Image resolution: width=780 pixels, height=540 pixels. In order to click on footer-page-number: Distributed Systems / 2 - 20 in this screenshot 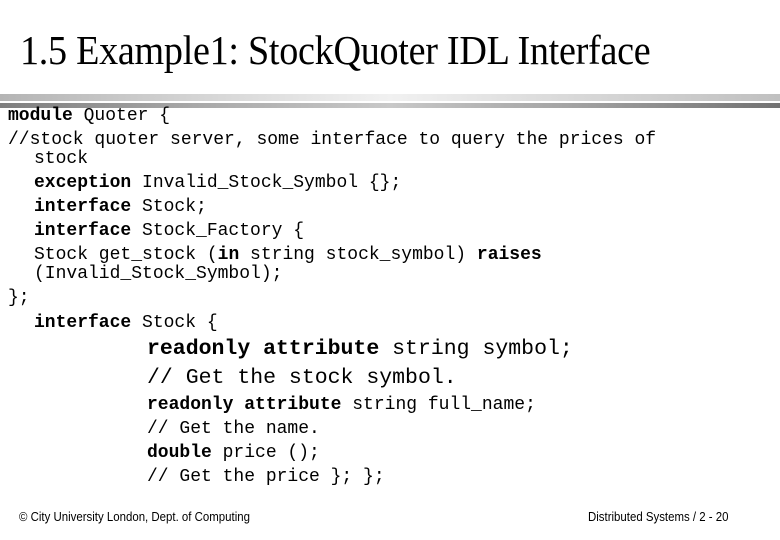, I will do `click(658, 516)`.